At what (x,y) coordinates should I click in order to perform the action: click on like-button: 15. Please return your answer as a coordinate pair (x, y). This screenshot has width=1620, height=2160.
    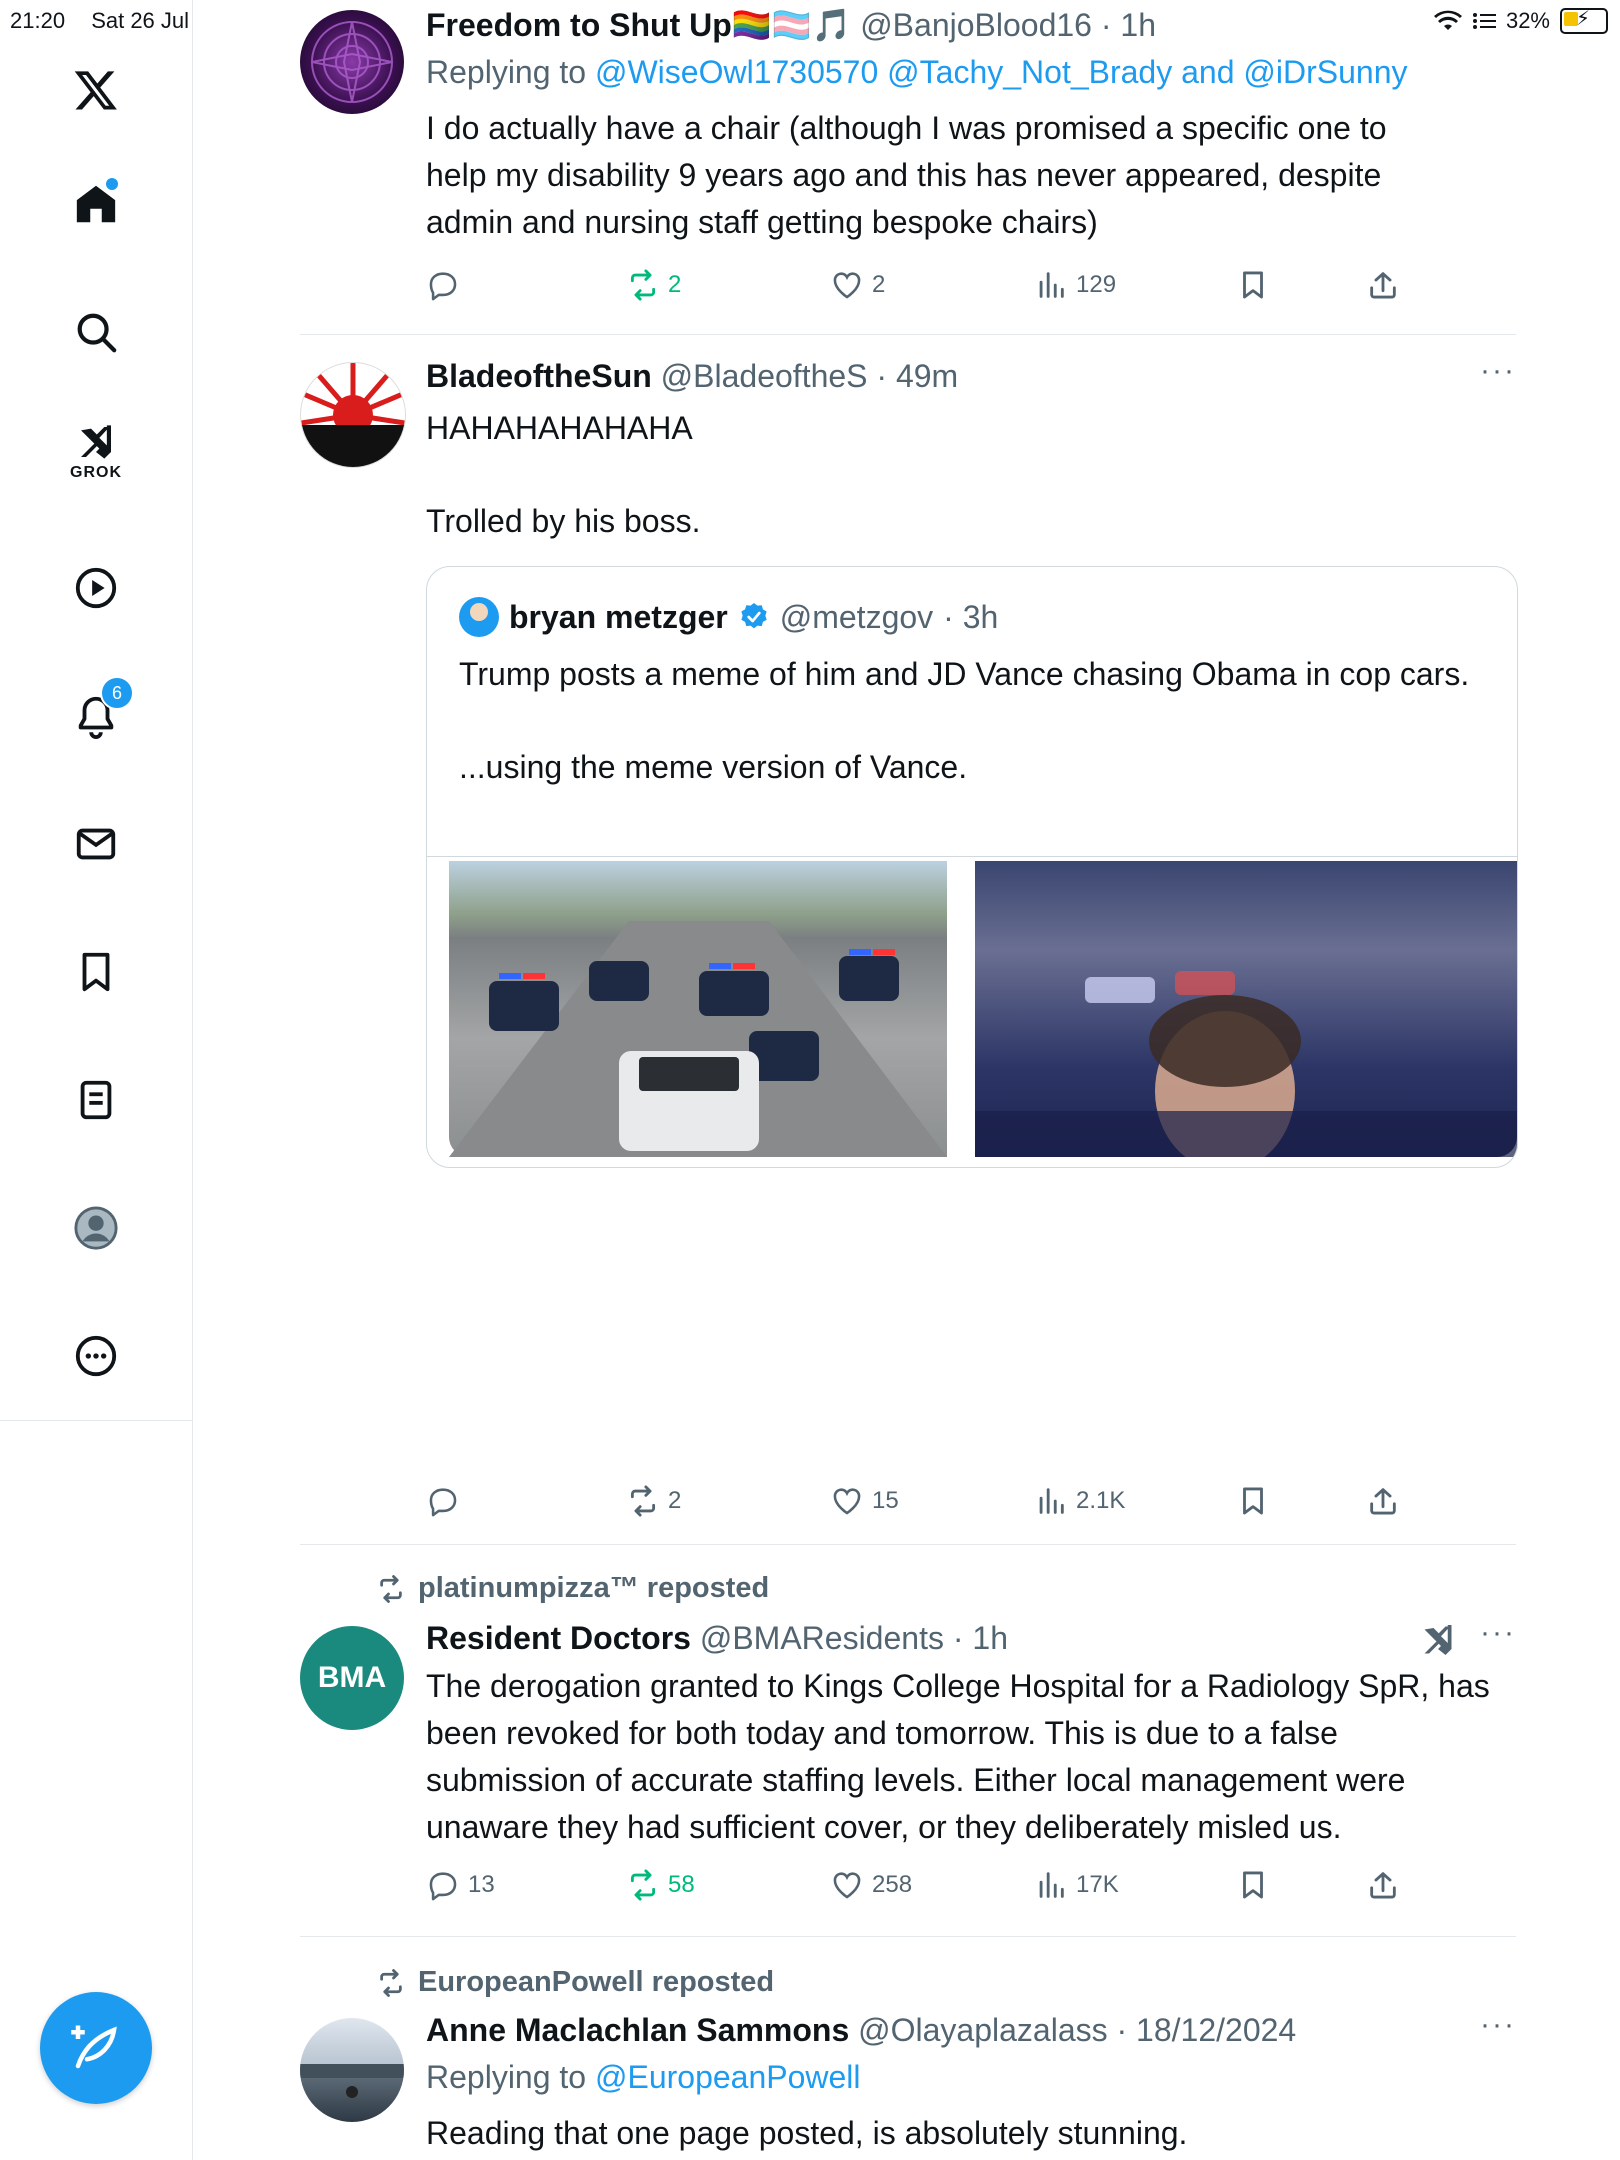
    Looking at the image, I should click on (864, 1501).